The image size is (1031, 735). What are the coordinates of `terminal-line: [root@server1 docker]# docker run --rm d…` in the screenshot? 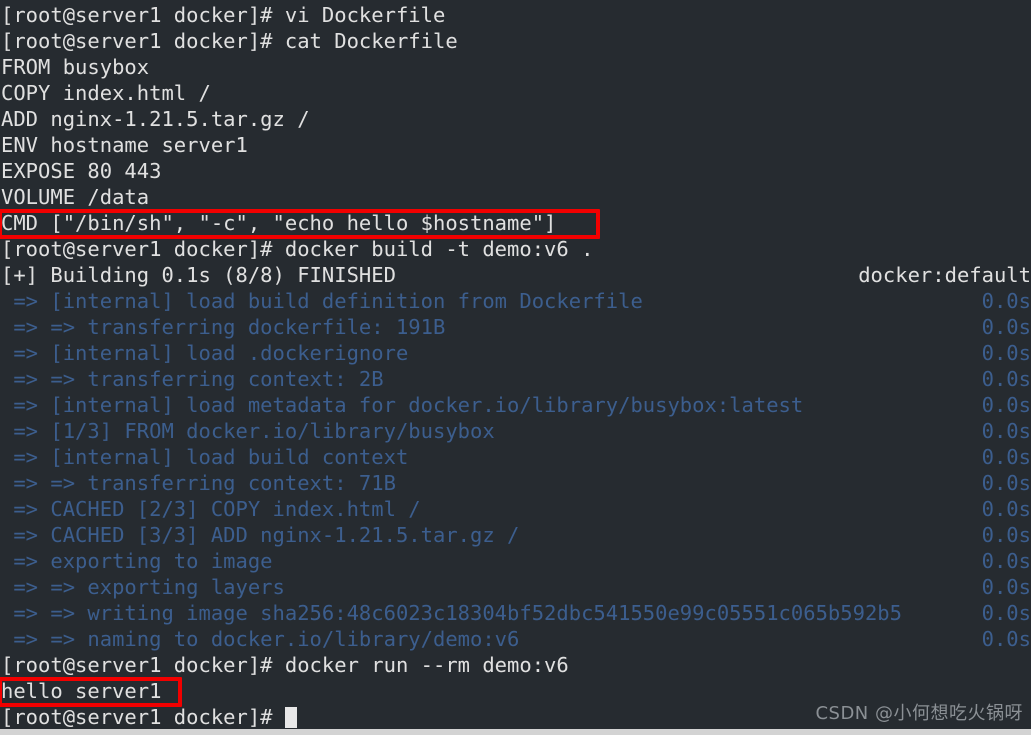 It's located at (515, 665).